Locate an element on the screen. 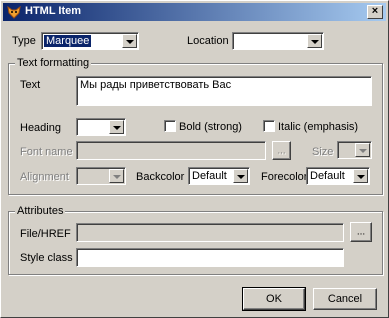 The height and width of the screenshot is (318, 389). italic-label: Italic (emphasis) is located at coordinates (318, 127).